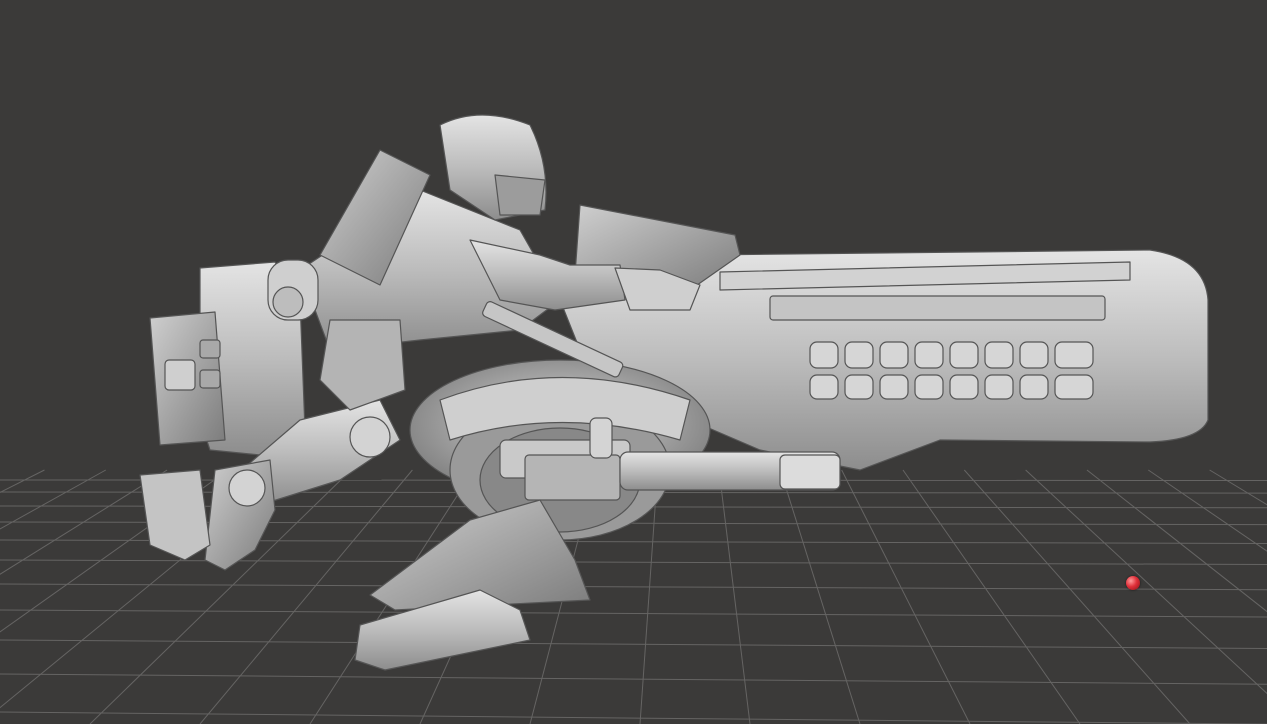 This screenshot has width=1267, height=724. What do you see at coordinates (520, 195) in the screenshot?
I see `rider-visor` at bounding box center [520, 195].